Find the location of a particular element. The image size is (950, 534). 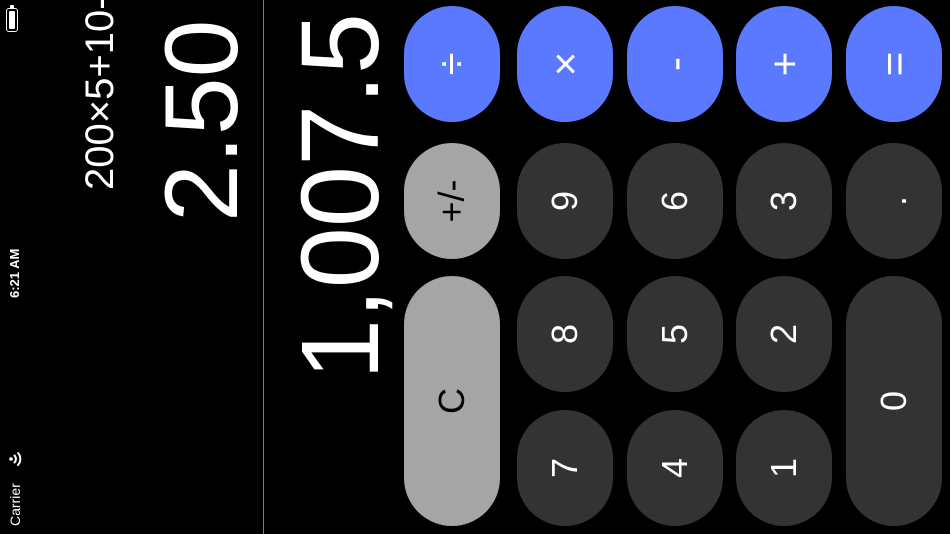

digit-8-button: 8 is located at coordinates (565, 334).